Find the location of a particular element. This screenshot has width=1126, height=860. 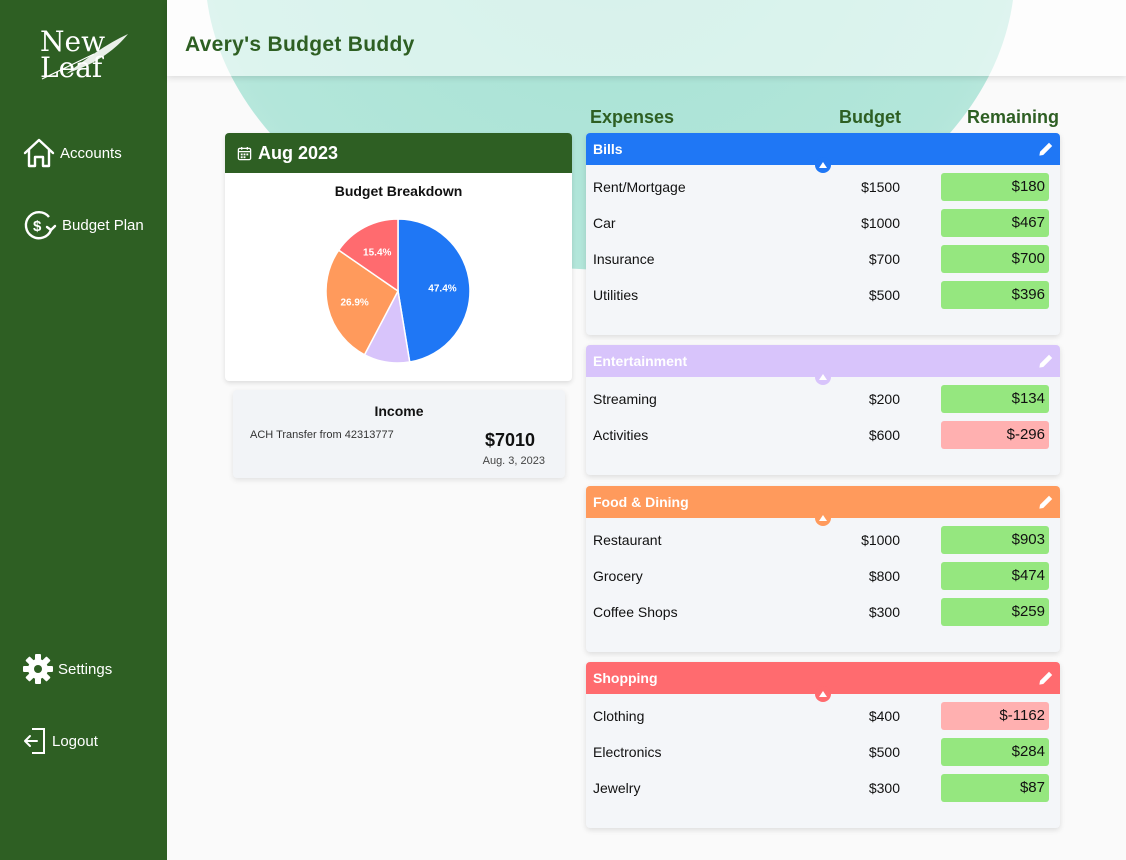

month-selector: Aug 2023 is located at coordinates (398, 153).